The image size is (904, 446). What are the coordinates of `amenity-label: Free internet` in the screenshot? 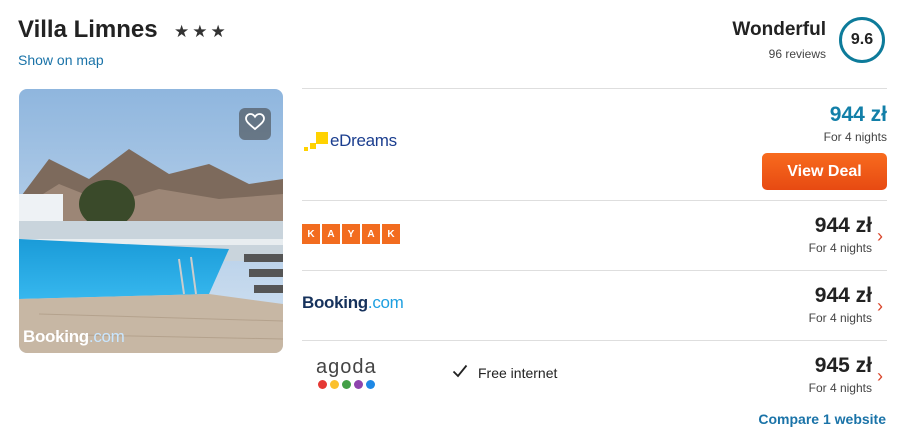 It's located at (518, 372).